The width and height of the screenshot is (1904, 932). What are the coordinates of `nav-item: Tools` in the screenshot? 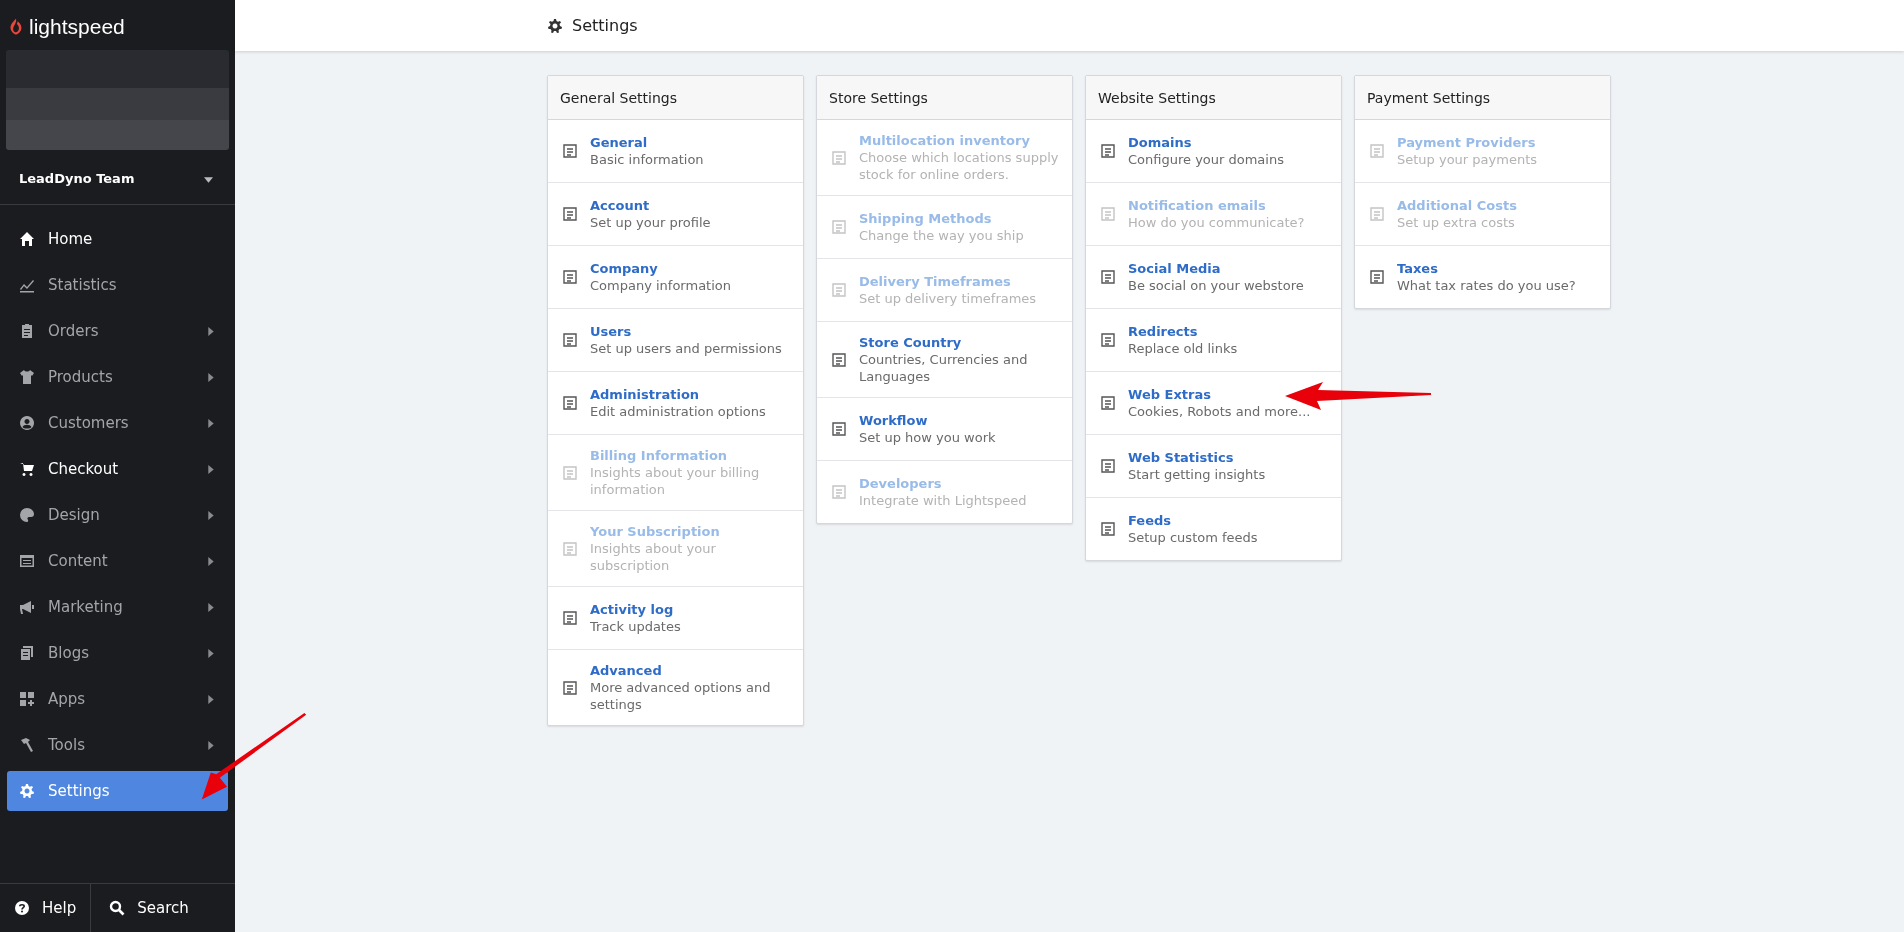 It's located at (117, 745).